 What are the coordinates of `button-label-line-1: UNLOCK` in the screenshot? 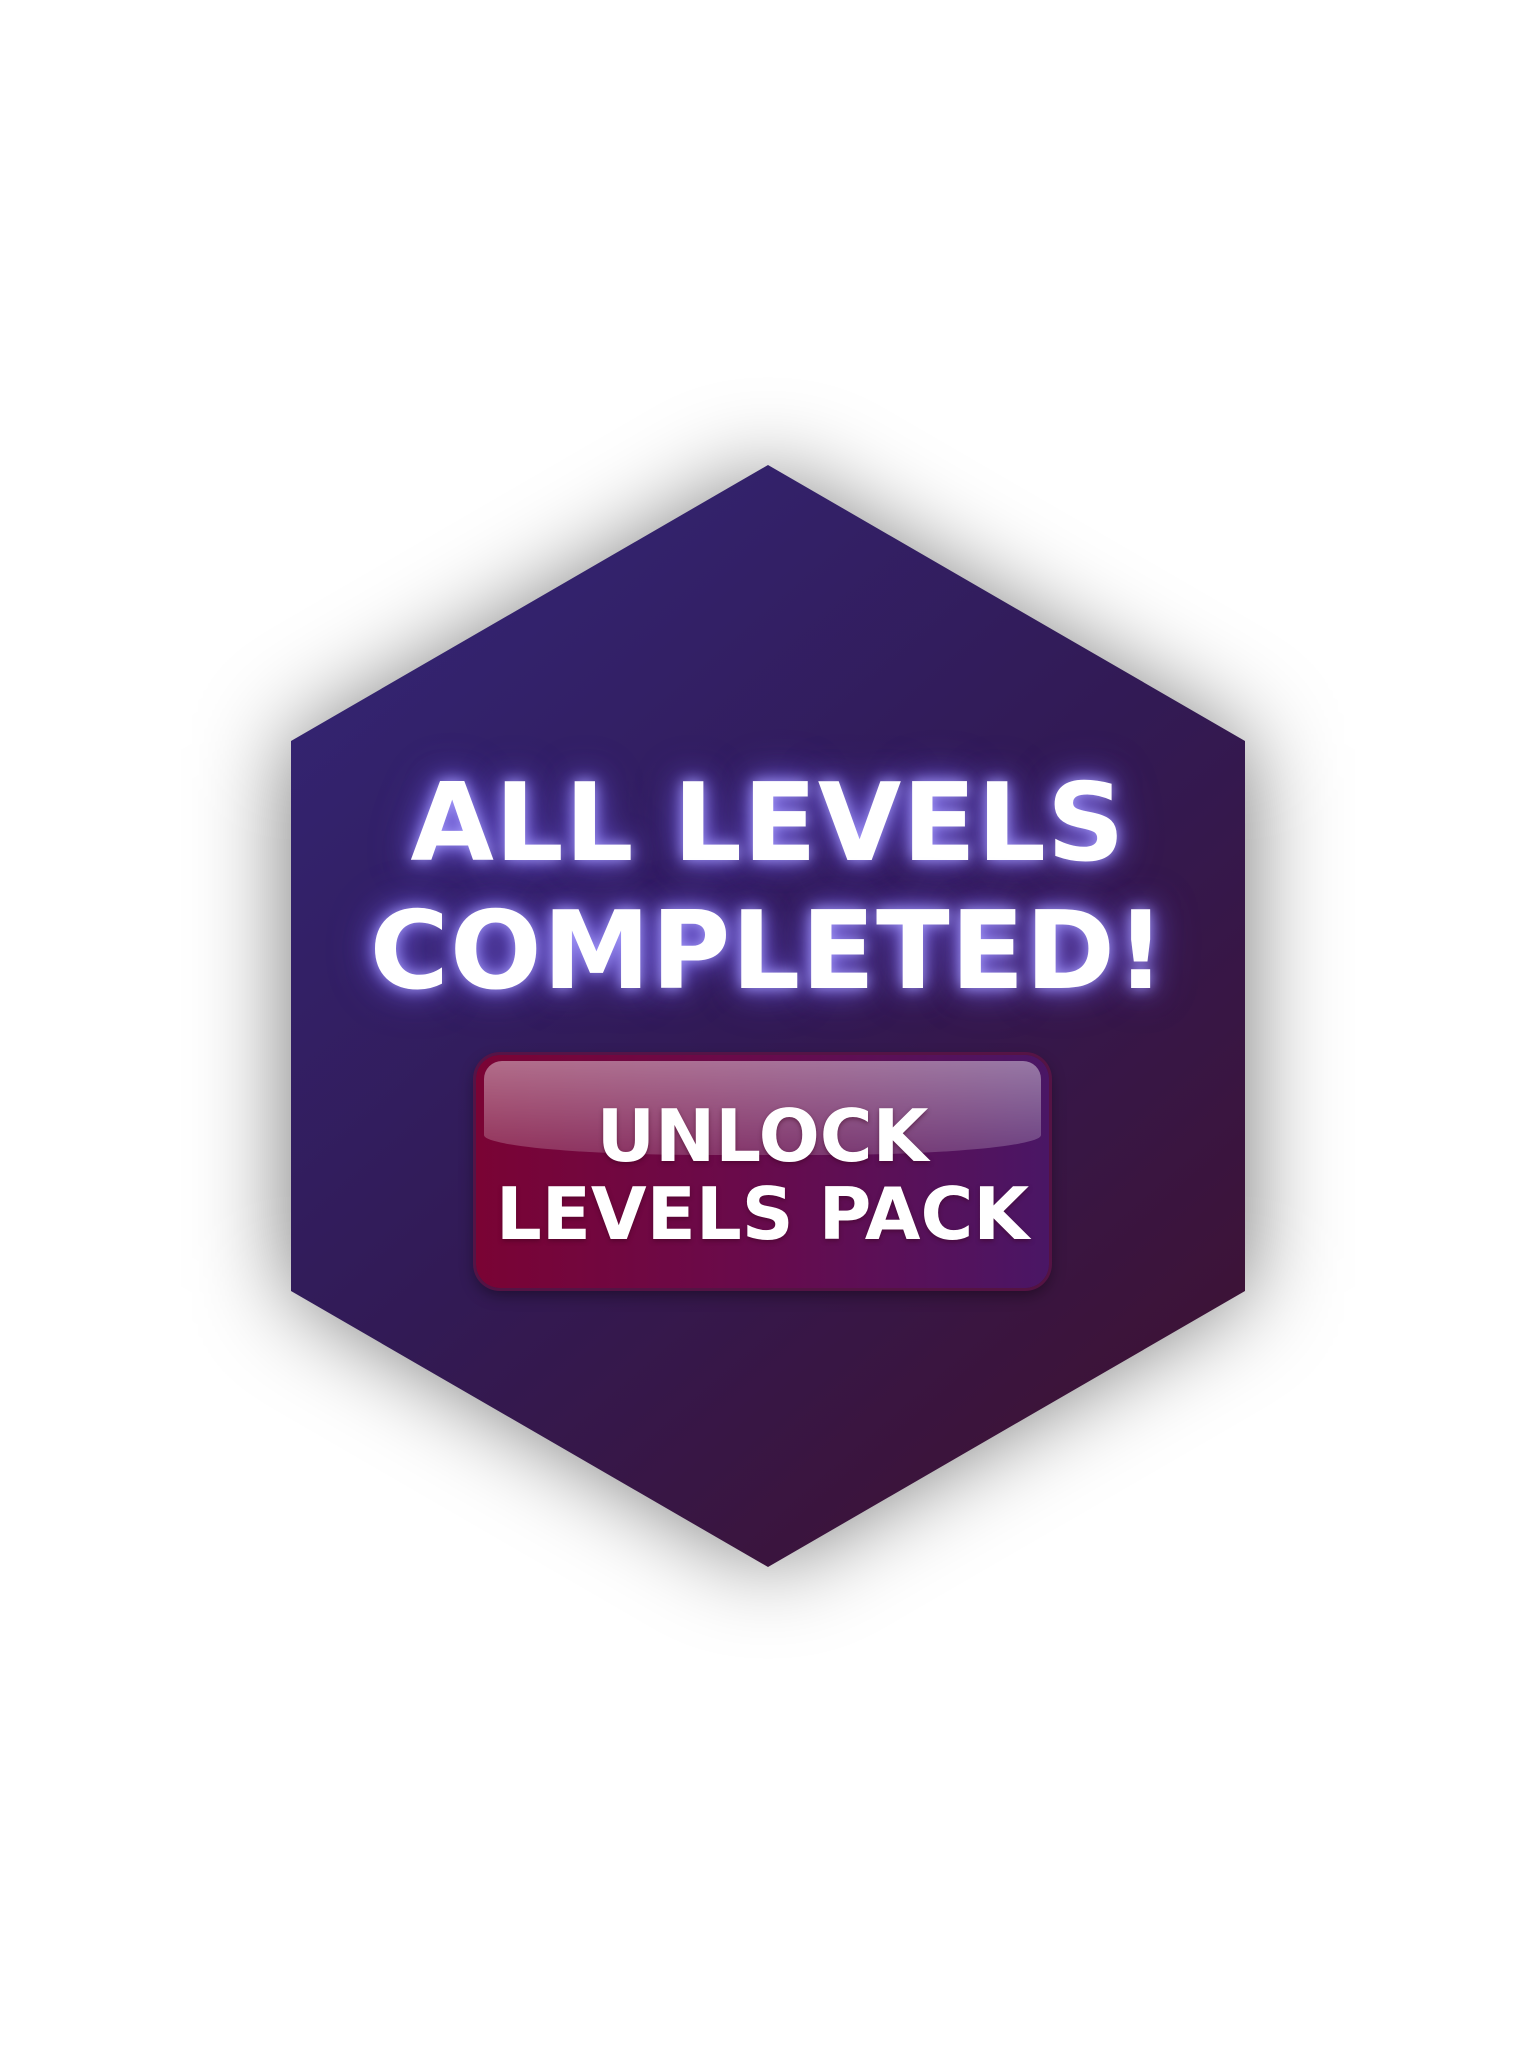 It's located at (762, 1136).